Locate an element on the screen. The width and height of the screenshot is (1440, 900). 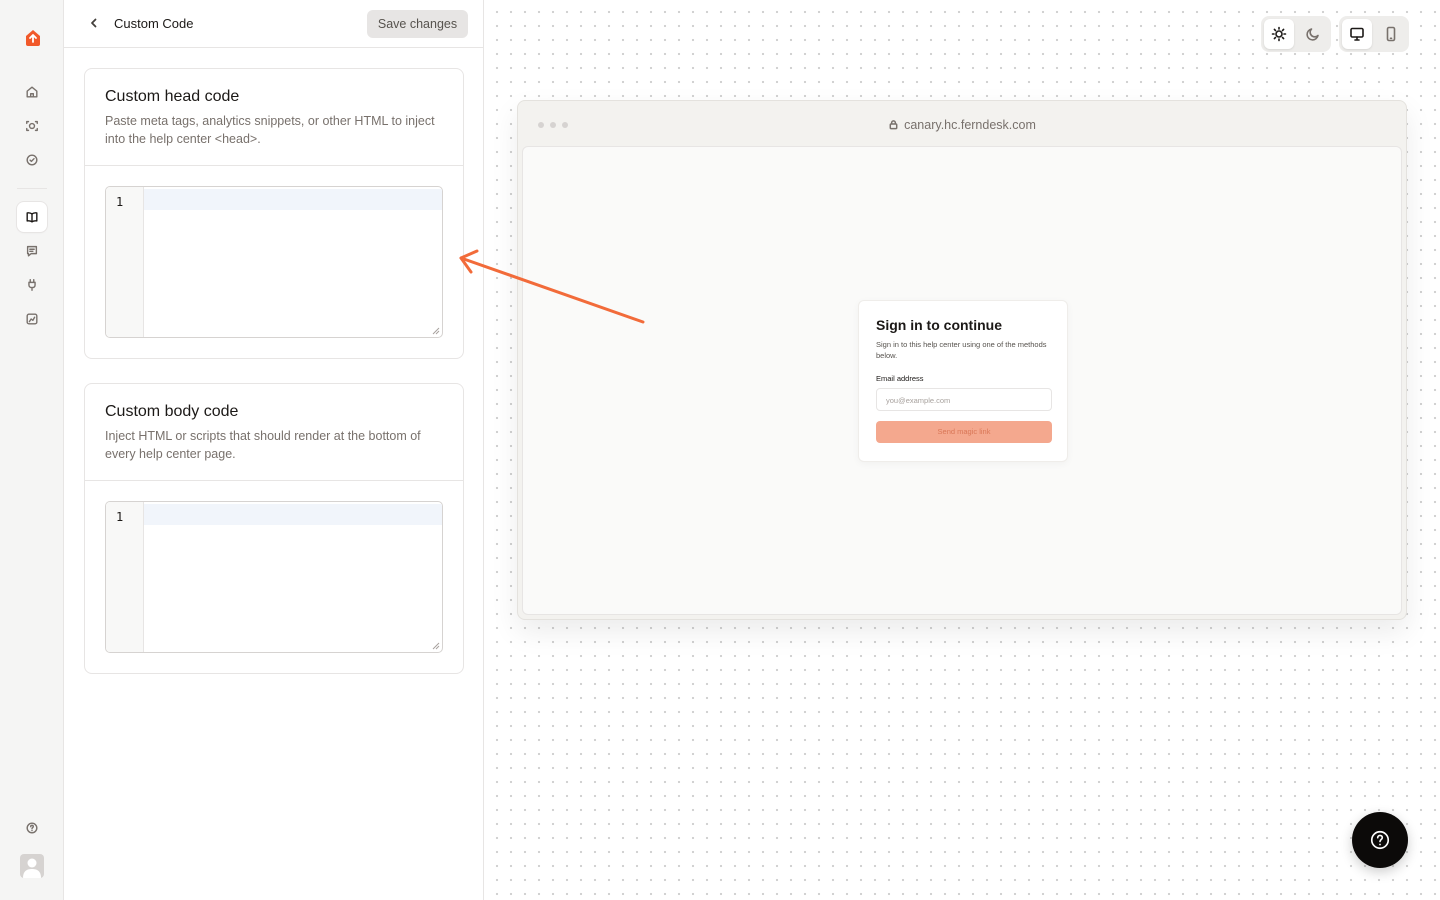
desktop-view-button is located at coordinates (1357, 34).